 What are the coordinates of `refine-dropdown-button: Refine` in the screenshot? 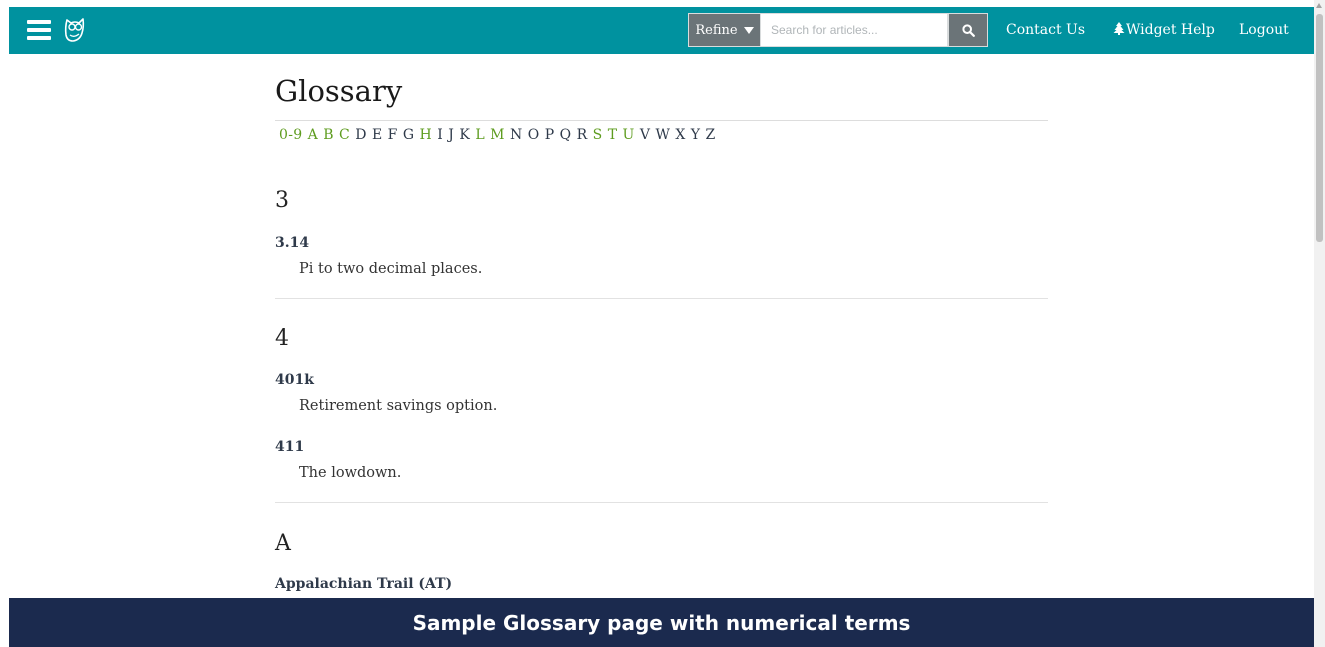 It's located at (724, 30).